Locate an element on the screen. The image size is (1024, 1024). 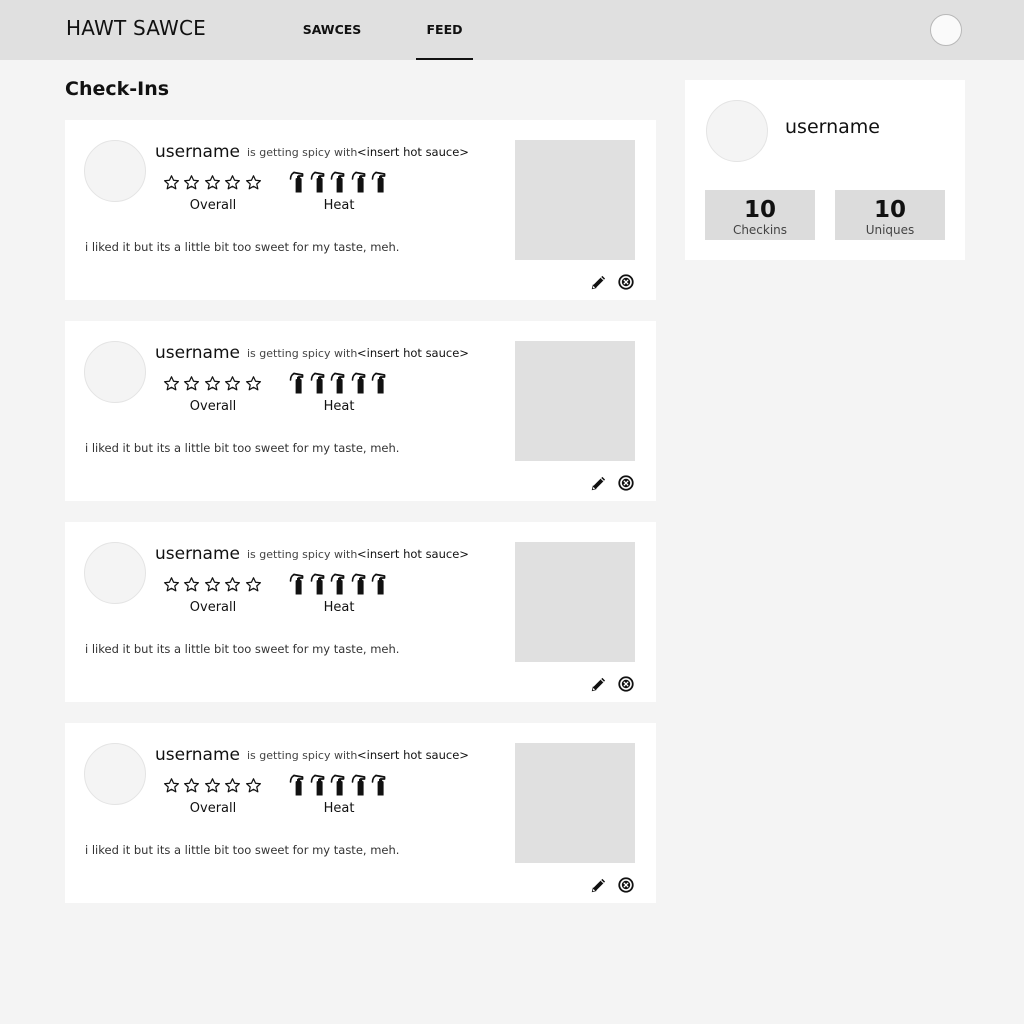
tab-feed: FEED is located at coordinates (444, 30).